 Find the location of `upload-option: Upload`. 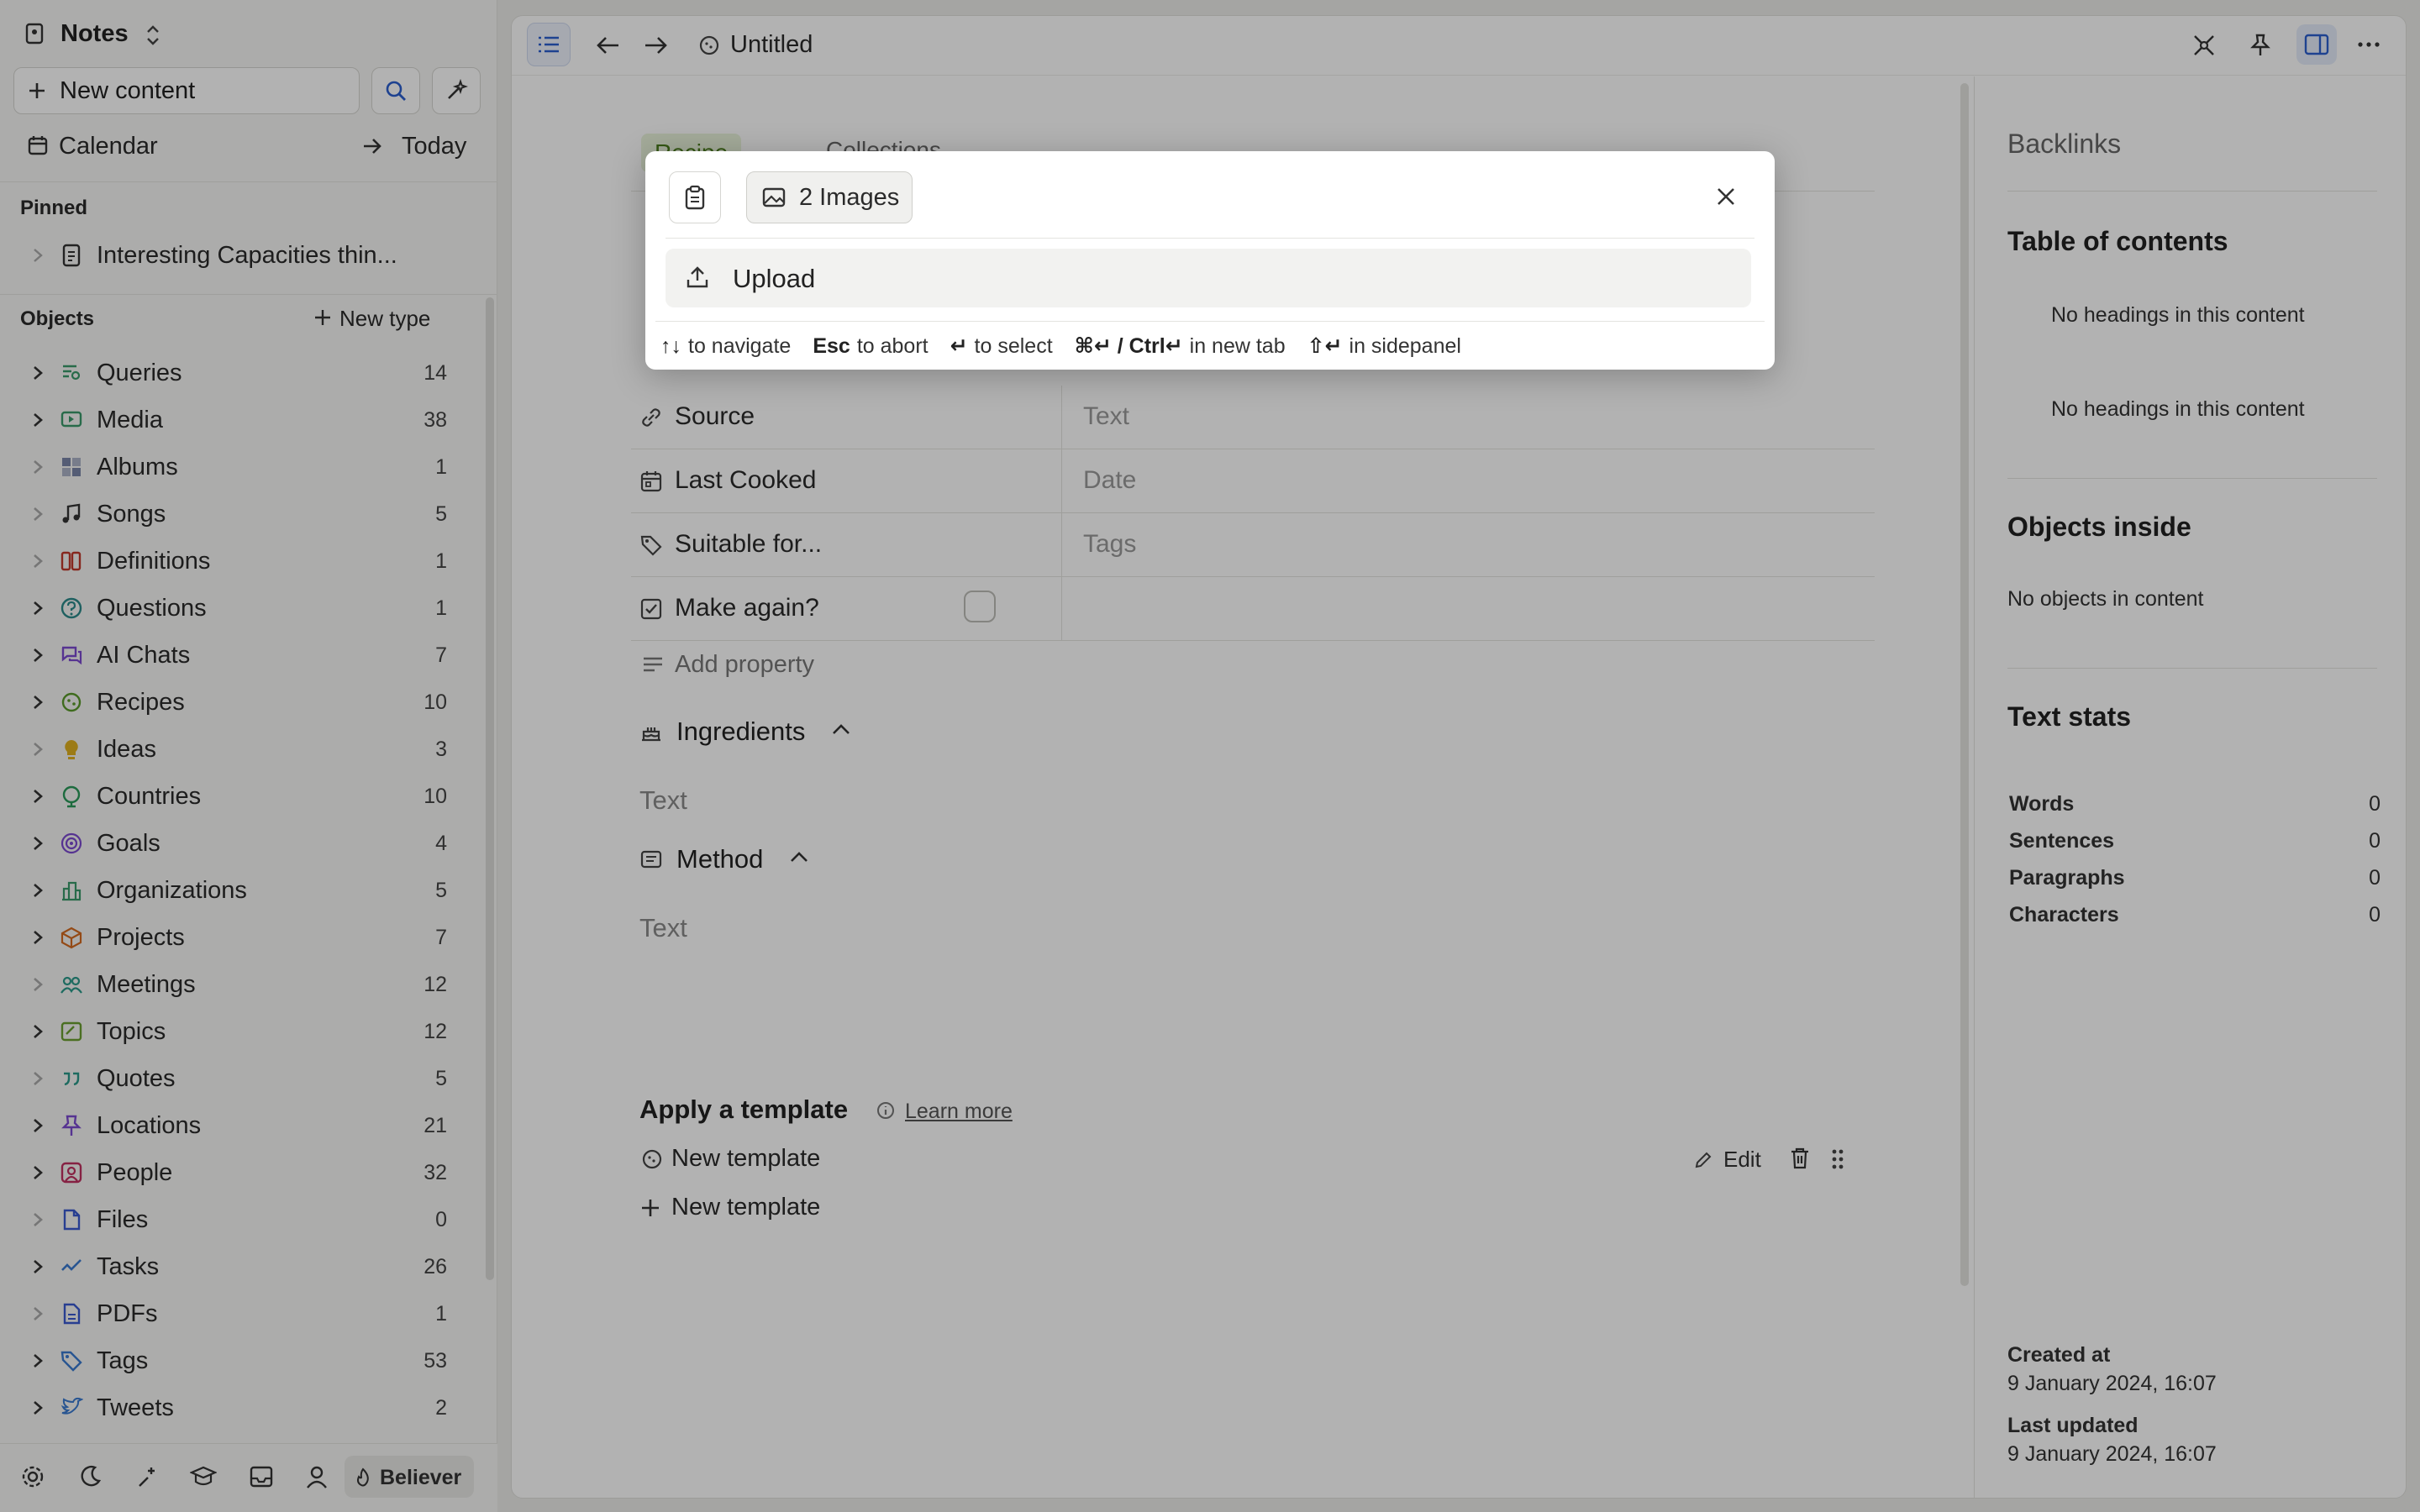

upload-option: Upload is located at coordinates (1208, 278).